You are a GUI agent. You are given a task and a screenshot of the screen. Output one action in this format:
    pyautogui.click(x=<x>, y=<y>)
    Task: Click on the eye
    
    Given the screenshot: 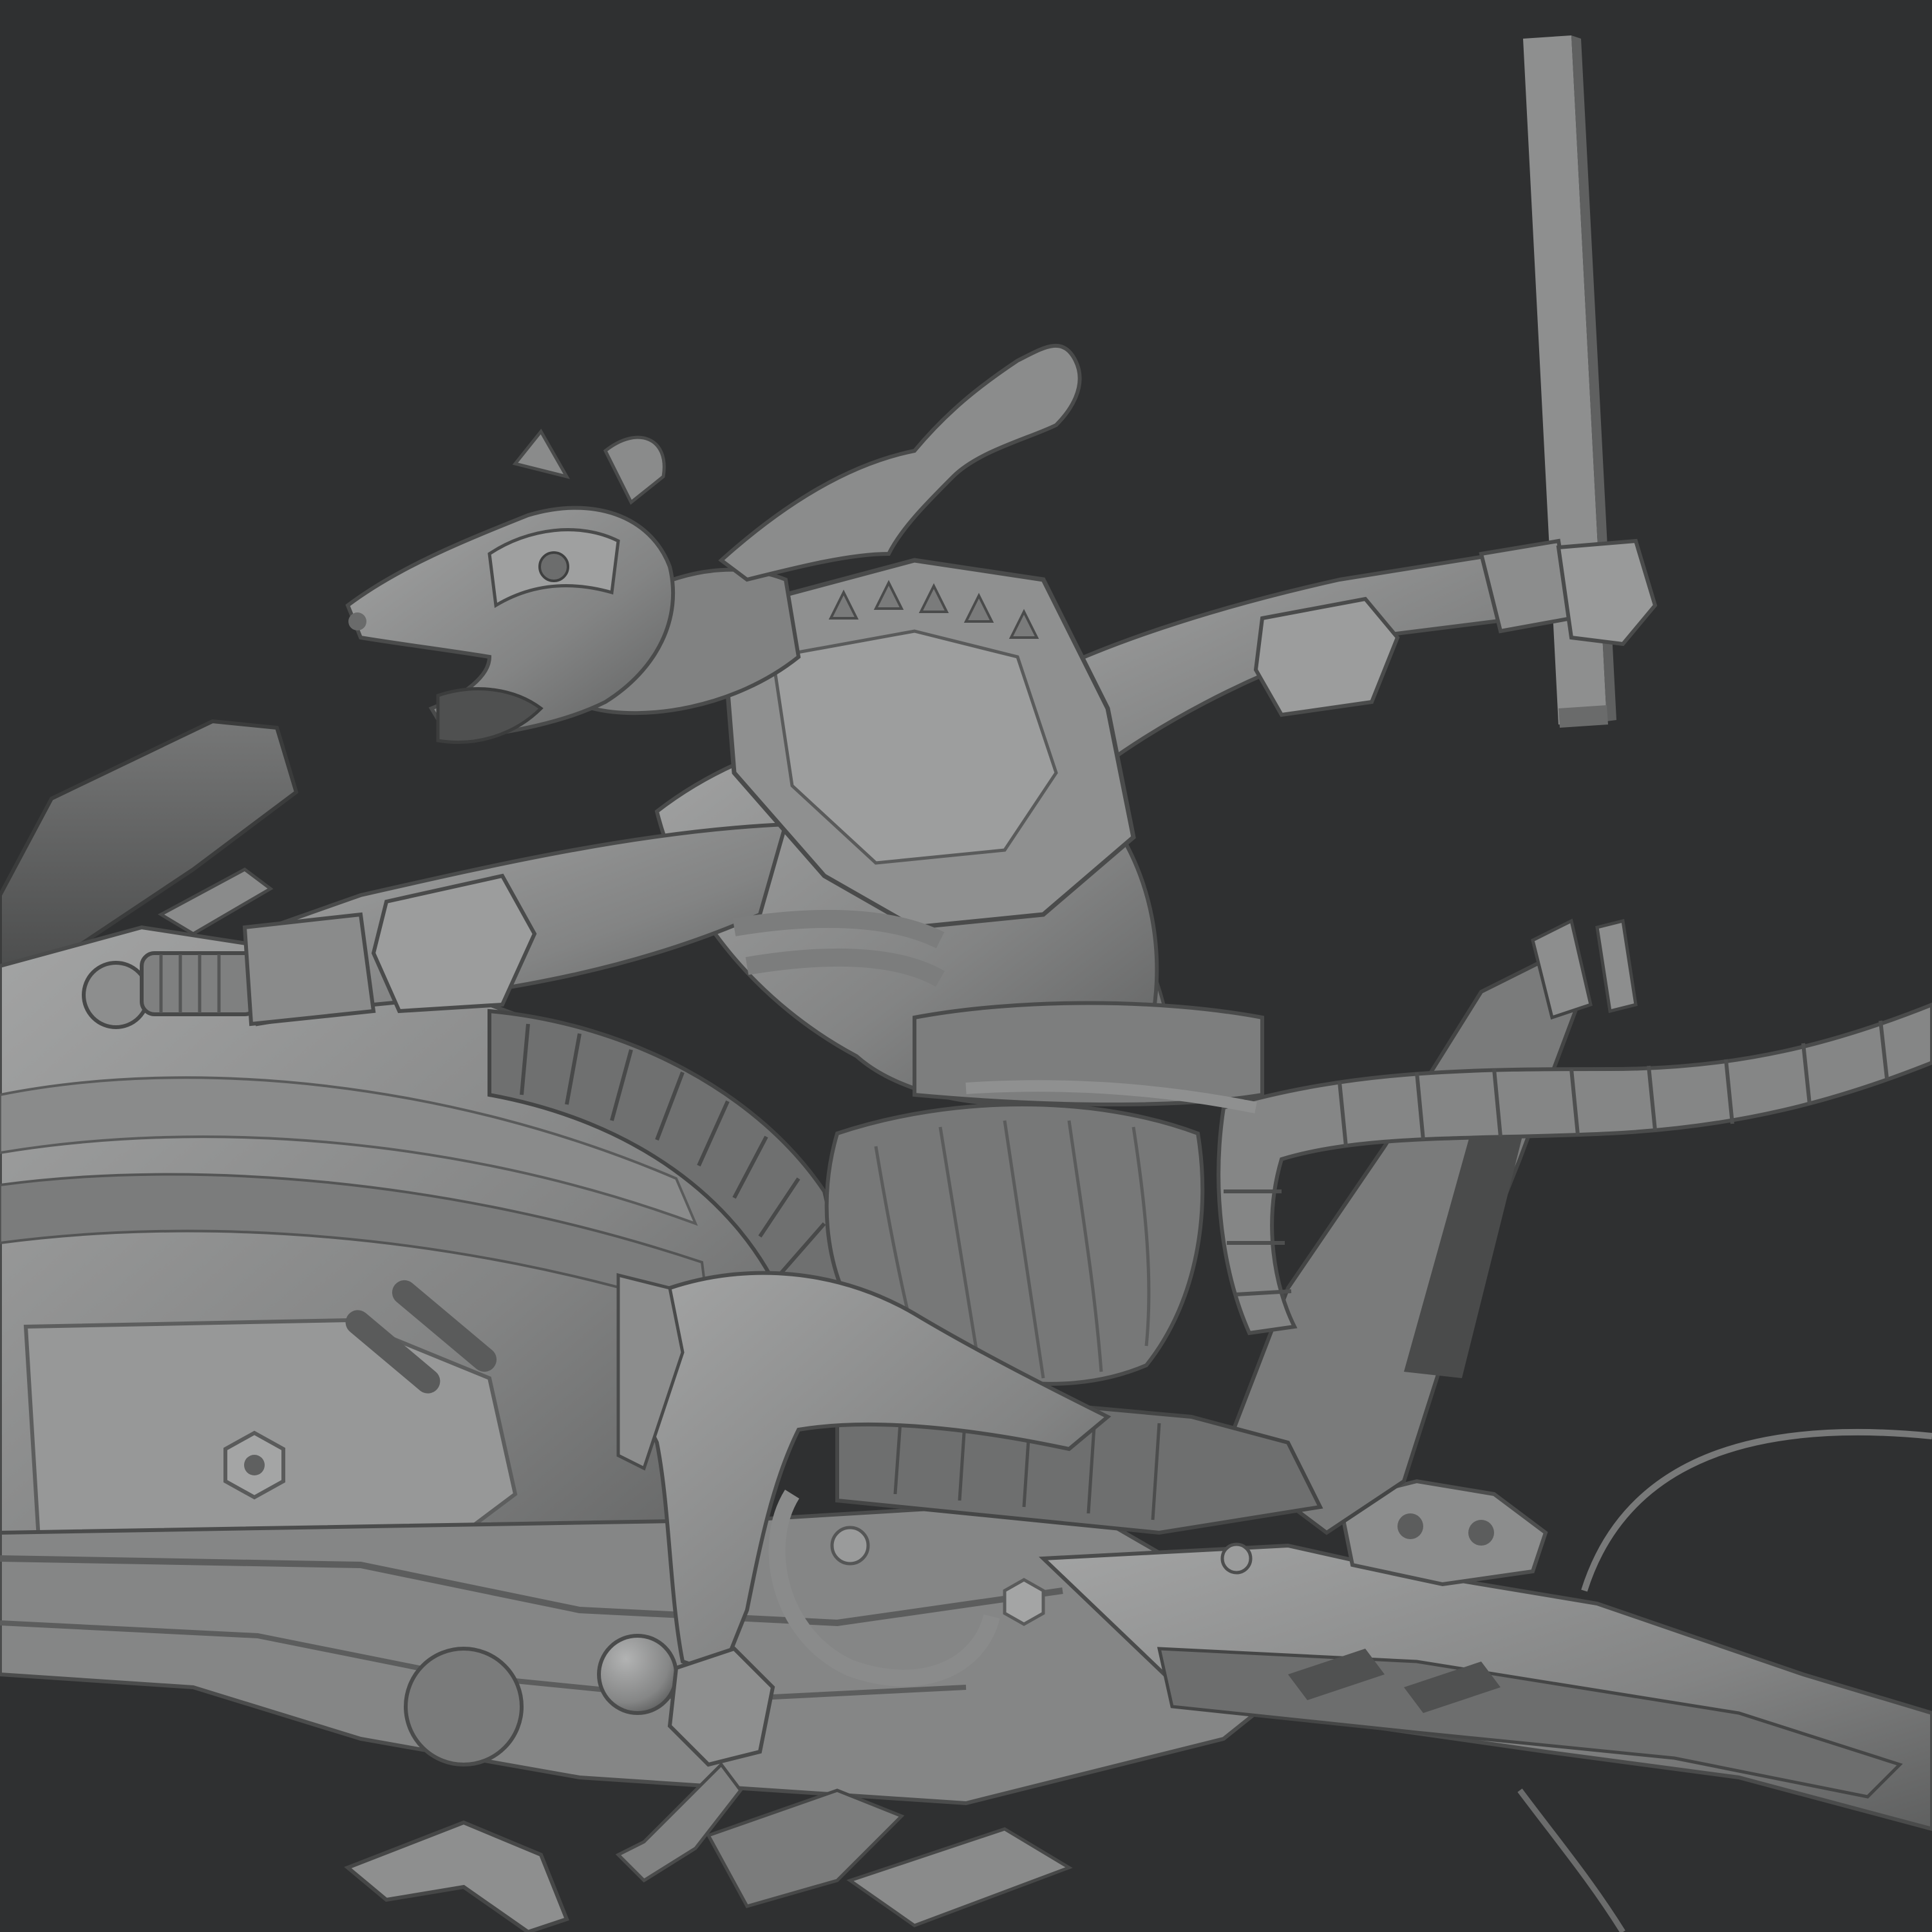 What is the action you would take?
    pyautogui.click(x=554, y=566)
    